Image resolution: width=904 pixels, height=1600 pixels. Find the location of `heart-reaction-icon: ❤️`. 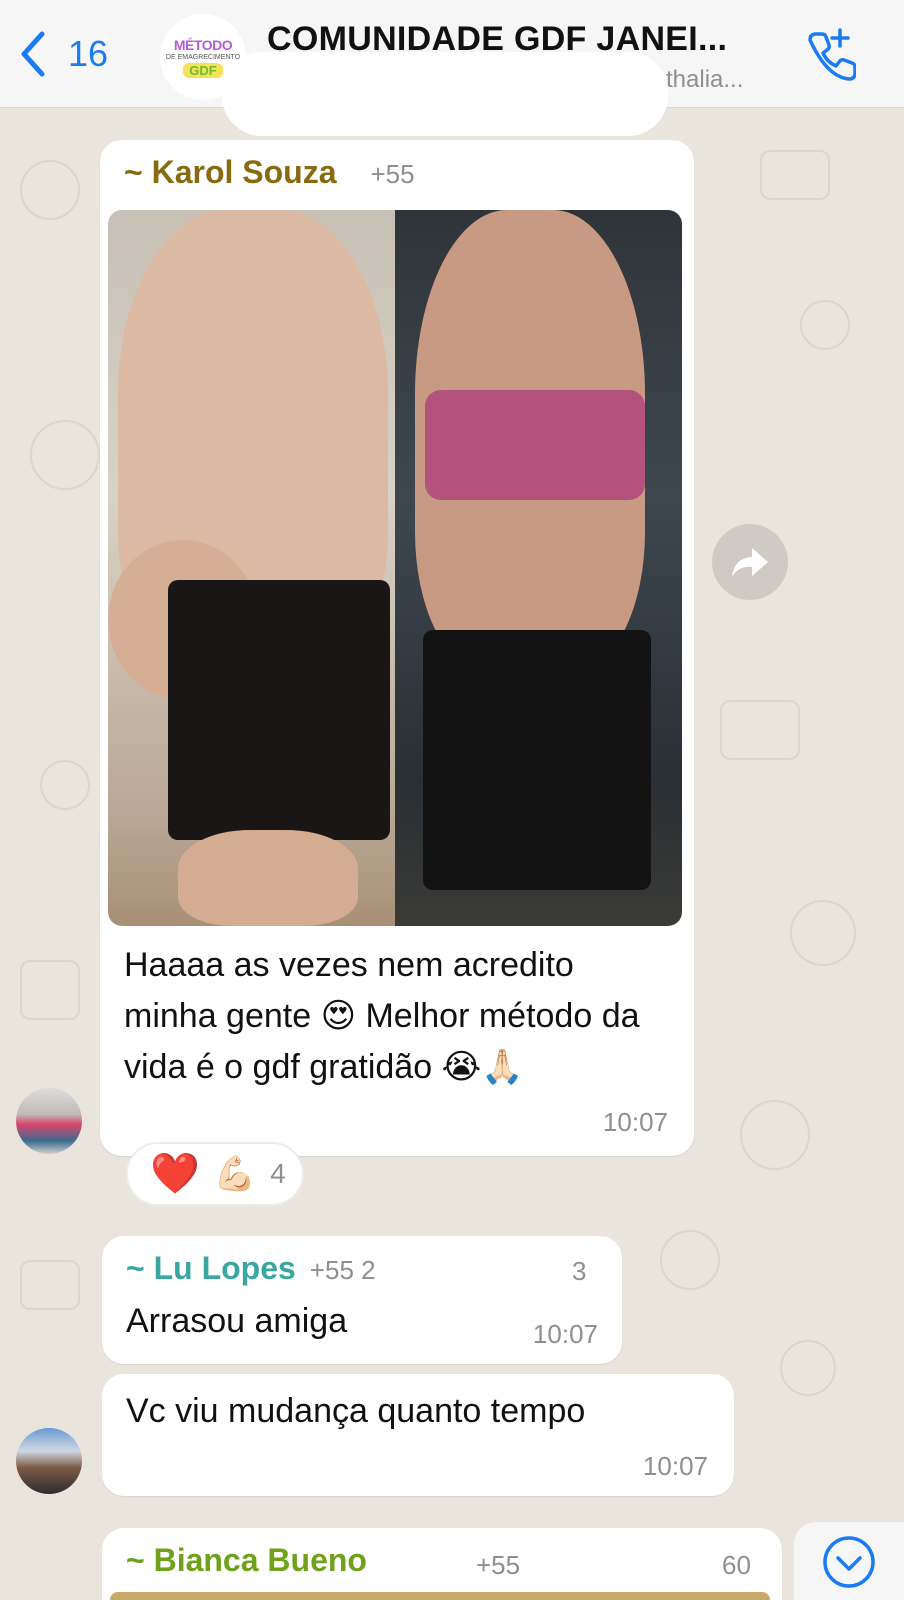

heart-reaction-icon: ❤️ is located at coordinates (175, 1174).